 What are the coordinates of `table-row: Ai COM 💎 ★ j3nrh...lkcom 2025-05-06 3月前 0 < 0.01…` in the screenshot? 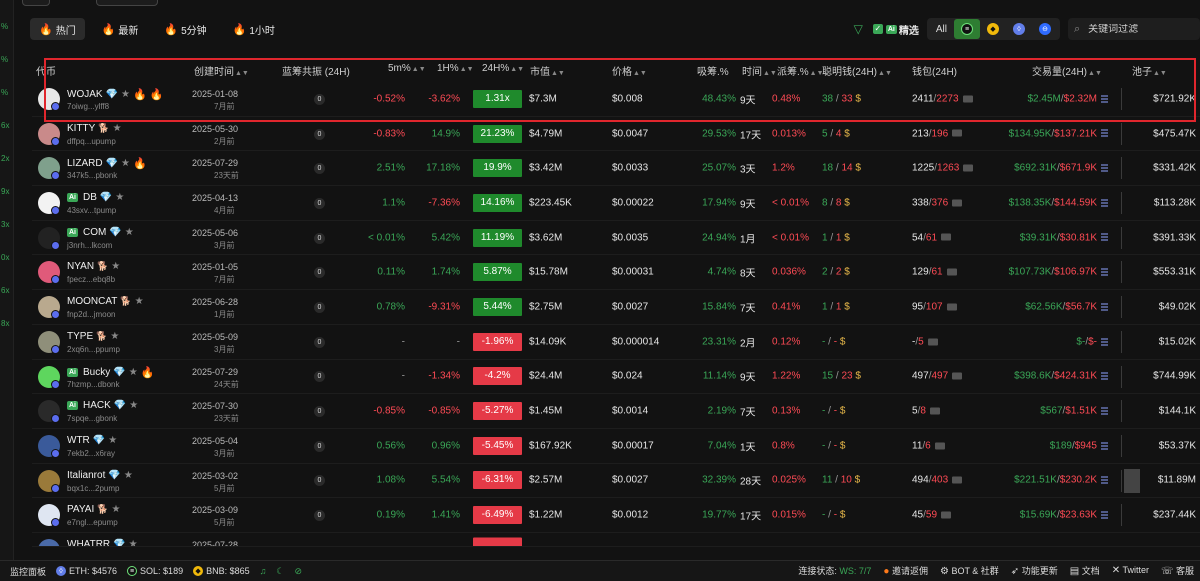 It's located at (616, 238).